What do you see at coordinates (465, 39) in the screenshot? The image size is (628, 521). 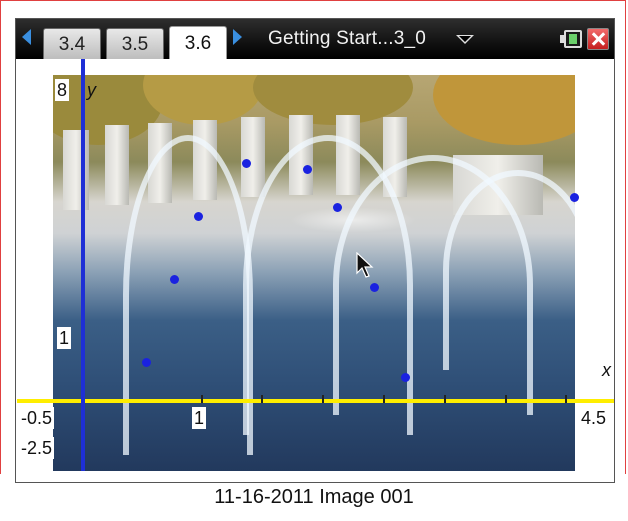 I see `dropdown-caret-icon` at bounding box center [465, 39].